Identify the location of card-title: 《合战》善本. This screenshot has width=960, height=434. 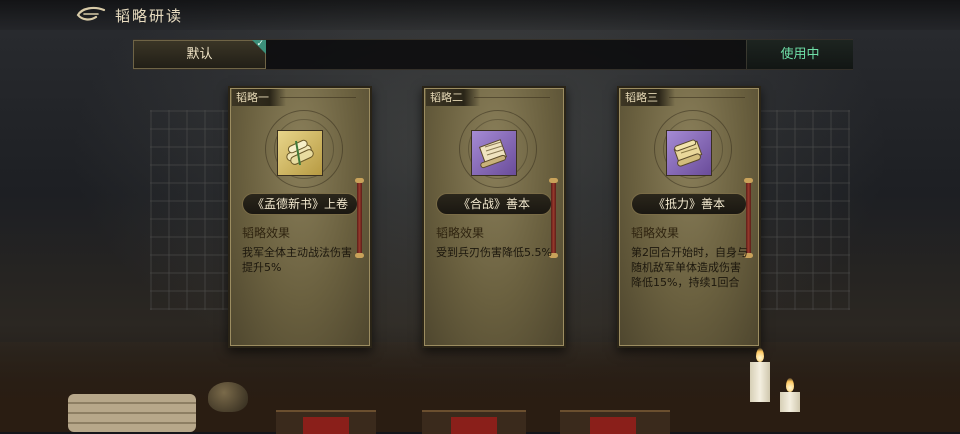
(494, 204).